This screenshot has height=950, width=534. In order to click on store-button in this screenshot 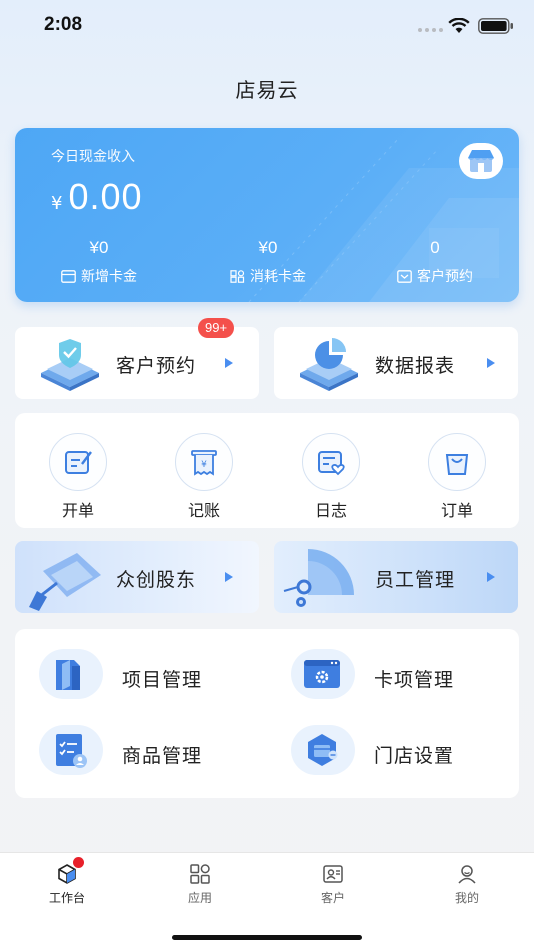, I will do `click(481, 161)`.